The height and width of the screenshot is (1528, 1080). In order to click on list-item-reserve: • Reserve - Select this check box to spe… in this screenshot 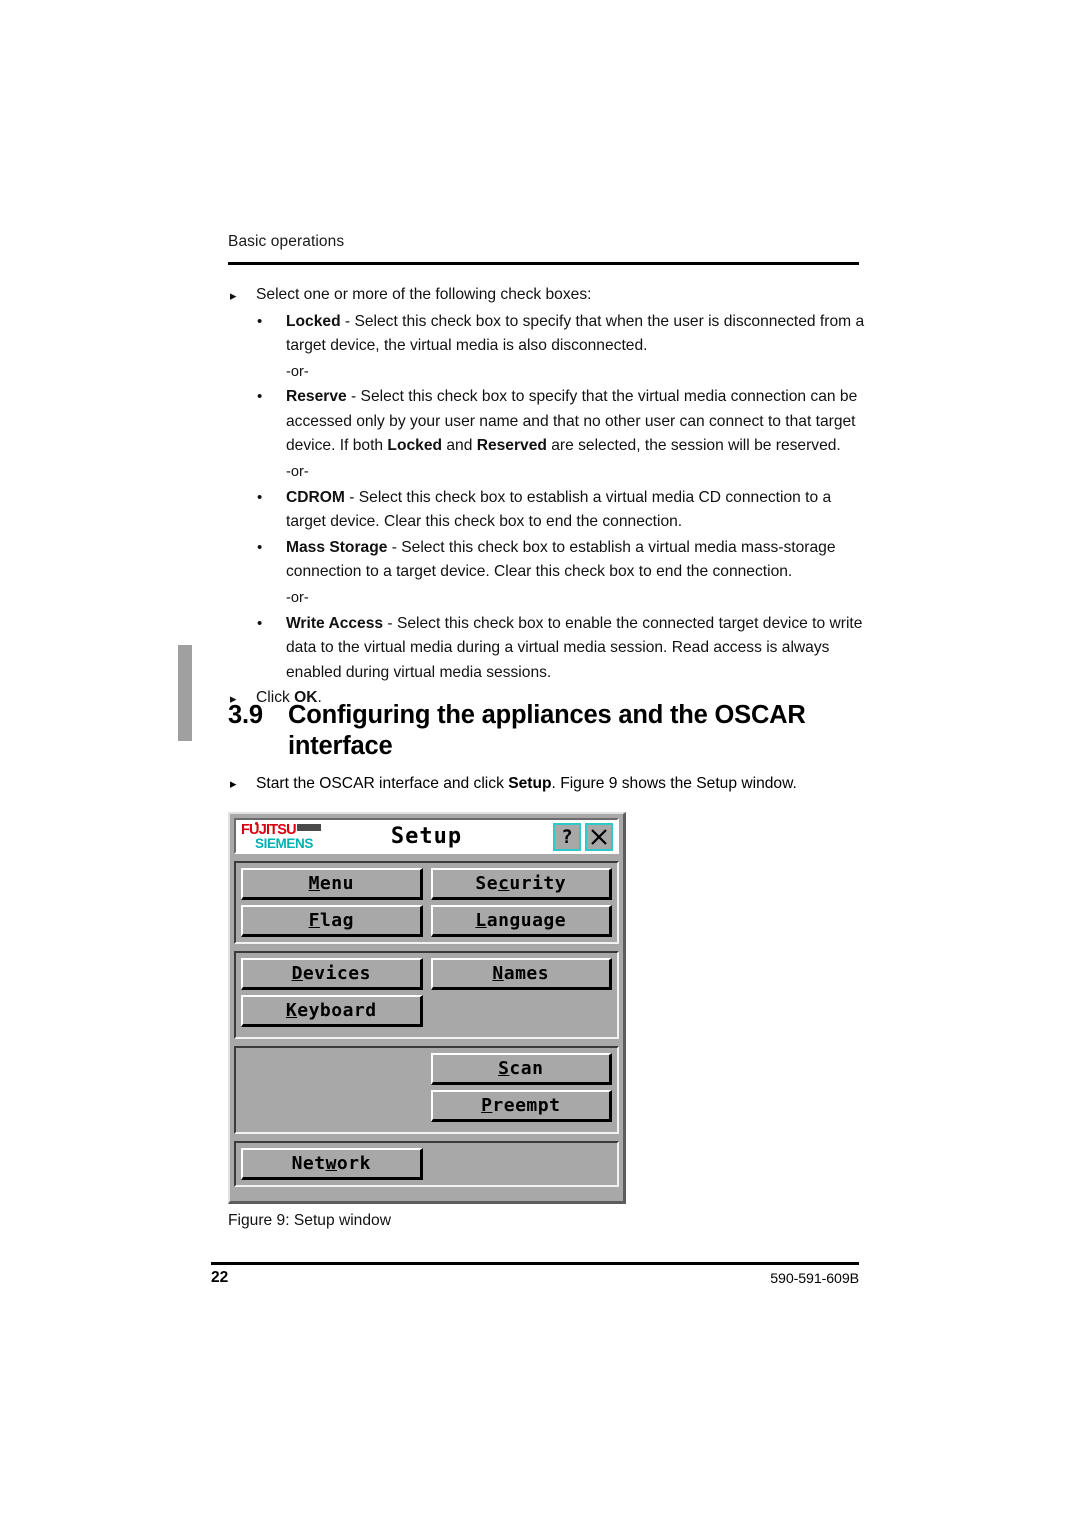, I will do `click(548, 422)`.